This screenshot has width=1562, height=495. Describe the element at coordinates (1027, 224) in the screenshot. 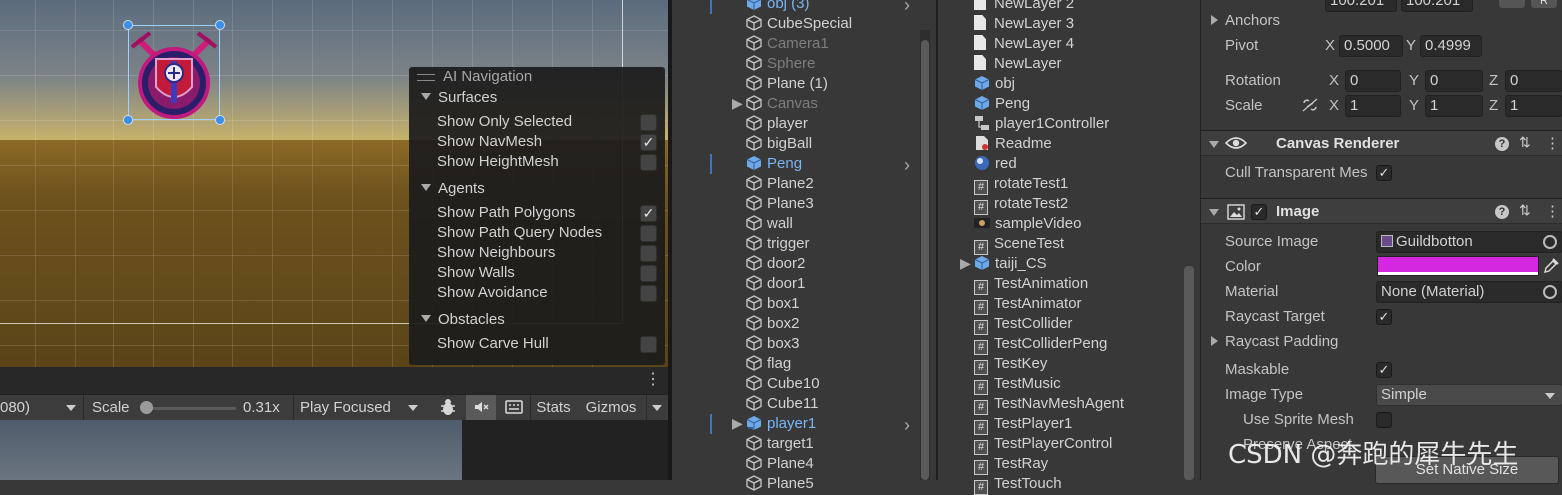

I see `project-asset: sampleVideo` at that location.